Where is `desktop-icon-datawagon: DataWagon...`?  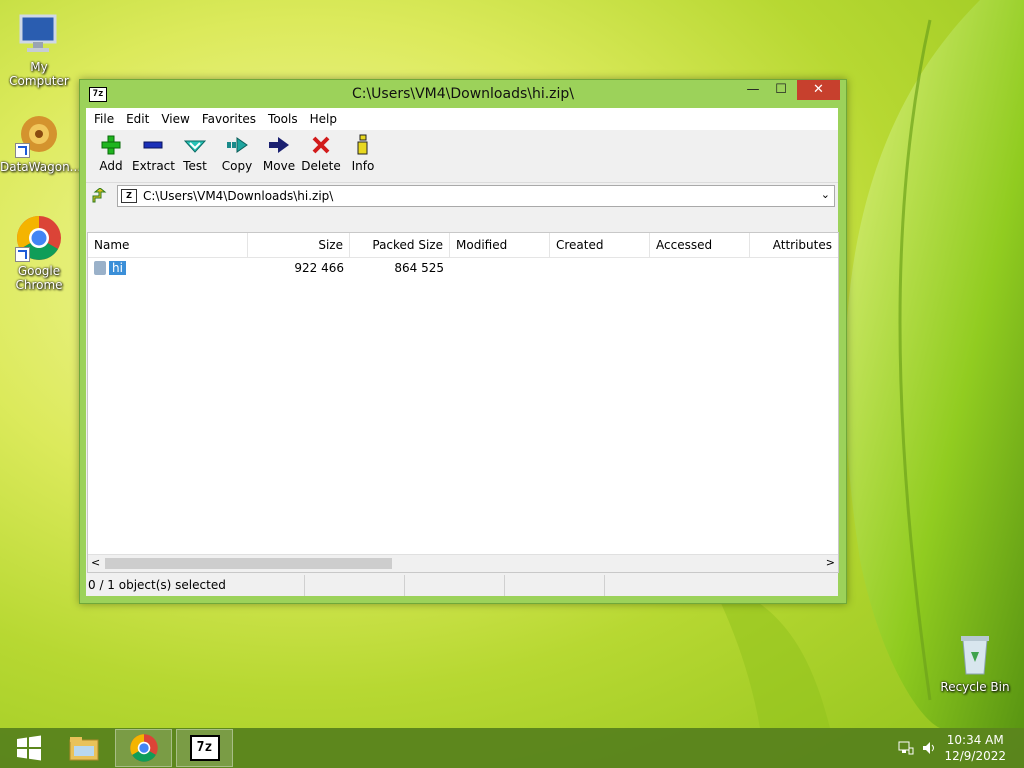
desktop-icon-datawagon: DataWagon... is located at coordinates (41, 142).